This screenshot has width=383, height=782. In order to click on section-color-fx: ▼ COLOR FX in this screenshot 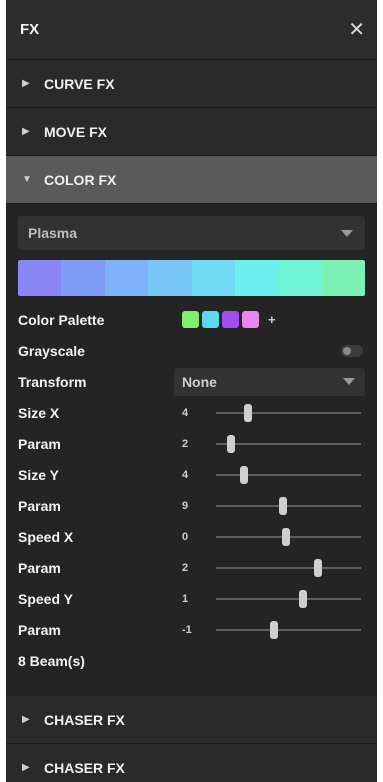, I will do `click(191, 180)`.